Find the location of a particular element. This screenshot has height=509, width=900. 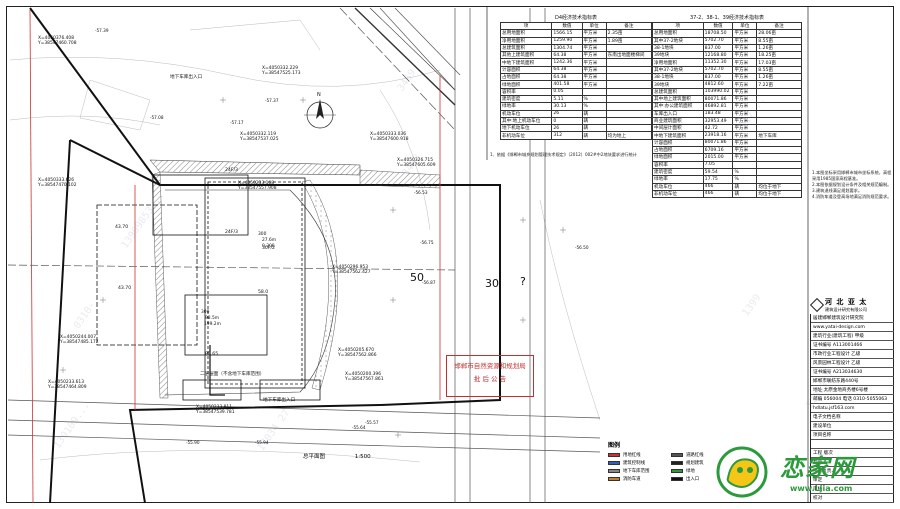

table-cell: 39地块 is located at coordinates (678, 55).